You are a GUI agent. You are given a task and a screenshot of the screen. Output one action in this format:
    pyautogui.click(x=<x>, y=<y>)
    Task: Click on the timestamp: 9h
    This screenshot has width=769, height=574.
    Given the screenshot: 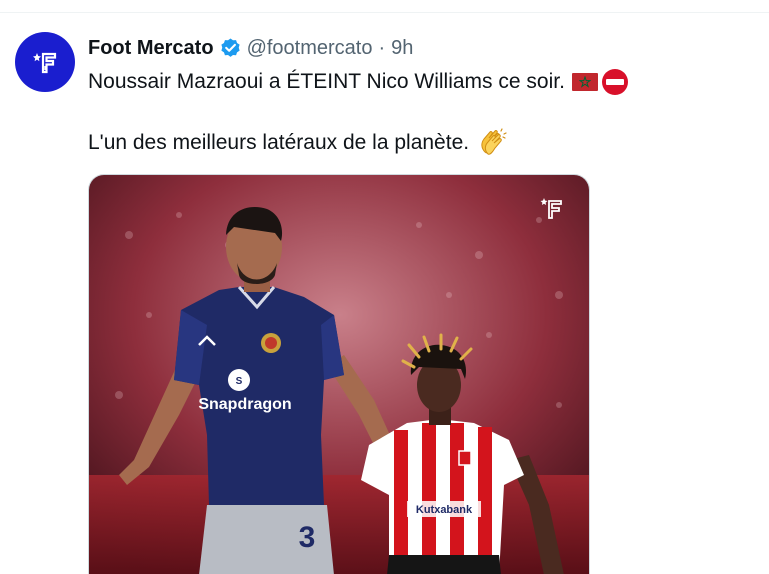 What is the action you would take?
    pyautogui.click(x=402, y=48)
    